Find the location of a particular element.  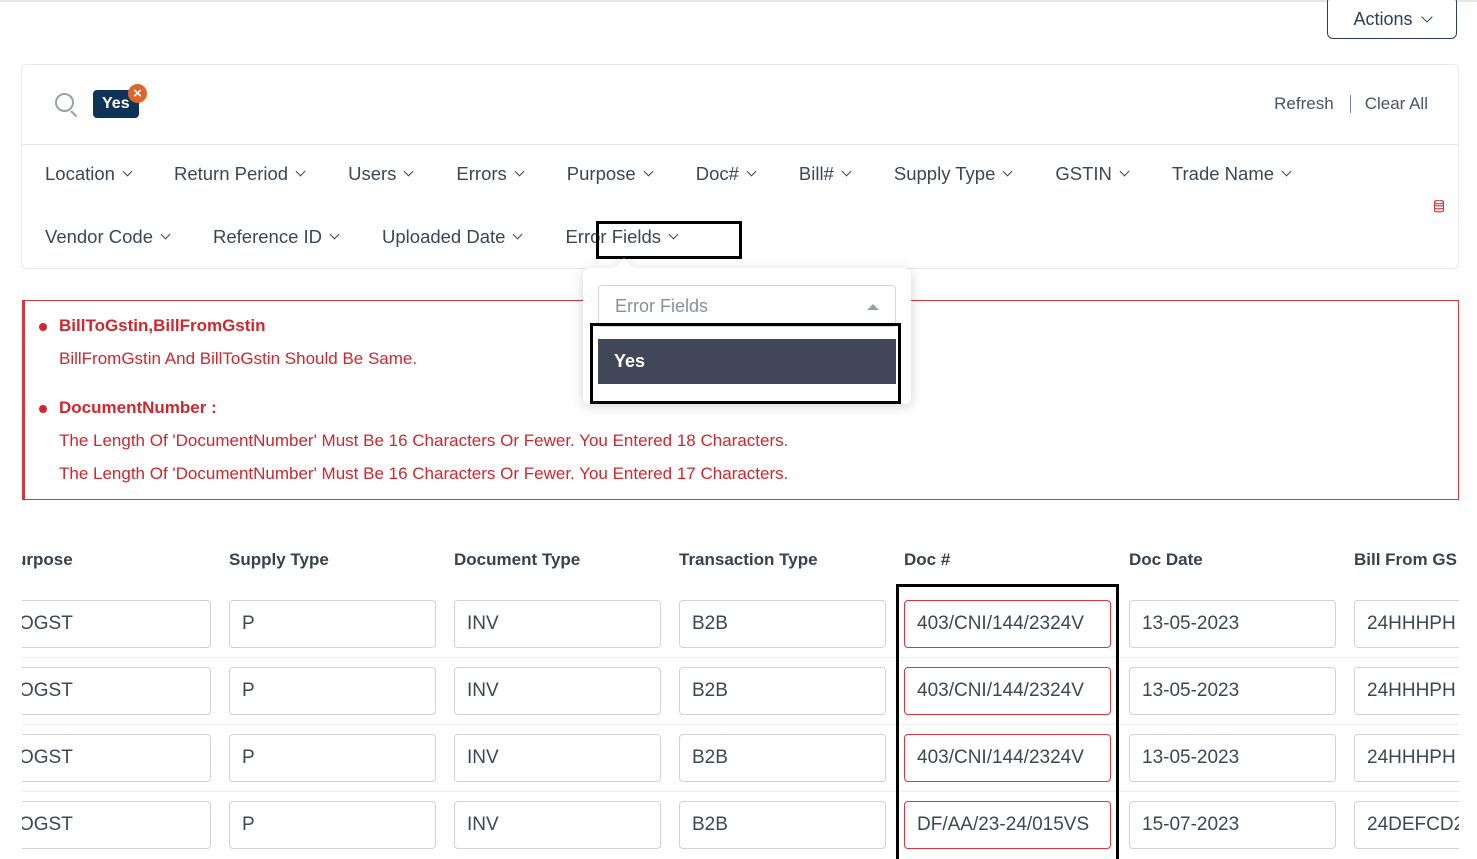

filter-uploaded-date: Uploaded Date is located at coordinates (452, 237).